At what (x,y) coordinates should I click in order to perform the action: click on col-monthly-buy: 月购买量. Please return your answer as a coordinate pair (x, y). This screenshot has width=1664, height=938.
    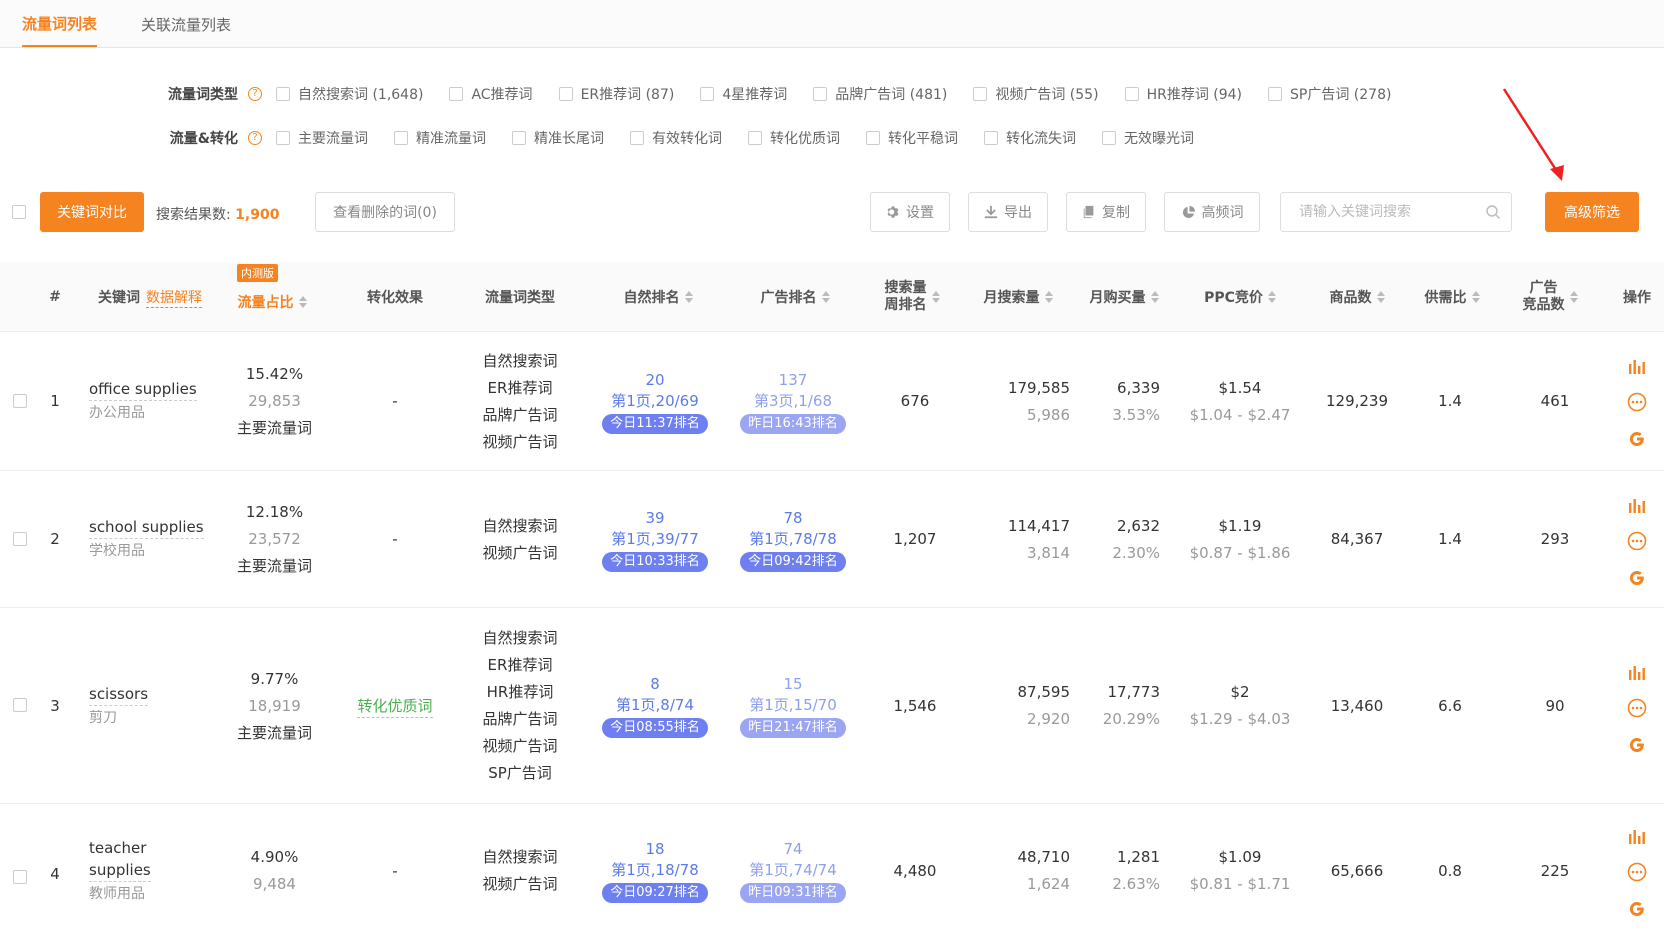
    Looking at the image, I should click on (1124, 297).